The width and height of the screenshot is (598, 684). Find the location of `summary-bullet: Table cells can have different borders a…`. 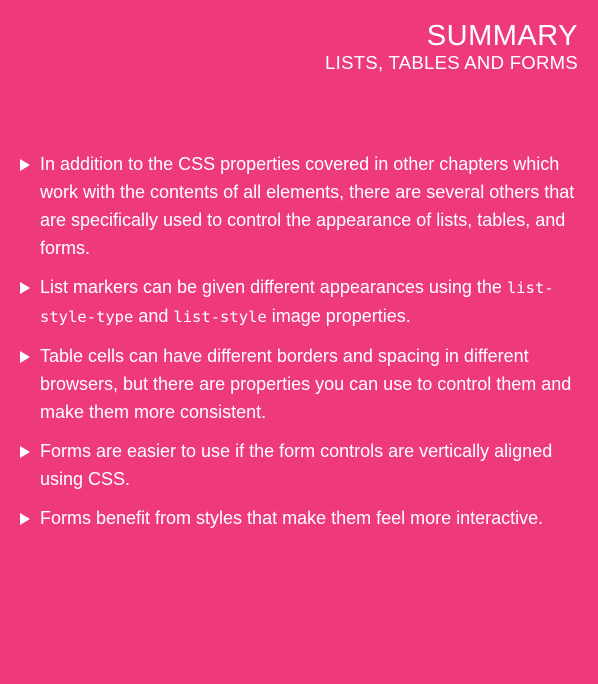

summary-bullet: Table cells can have different borders a… is located at coordinates (300, 384).